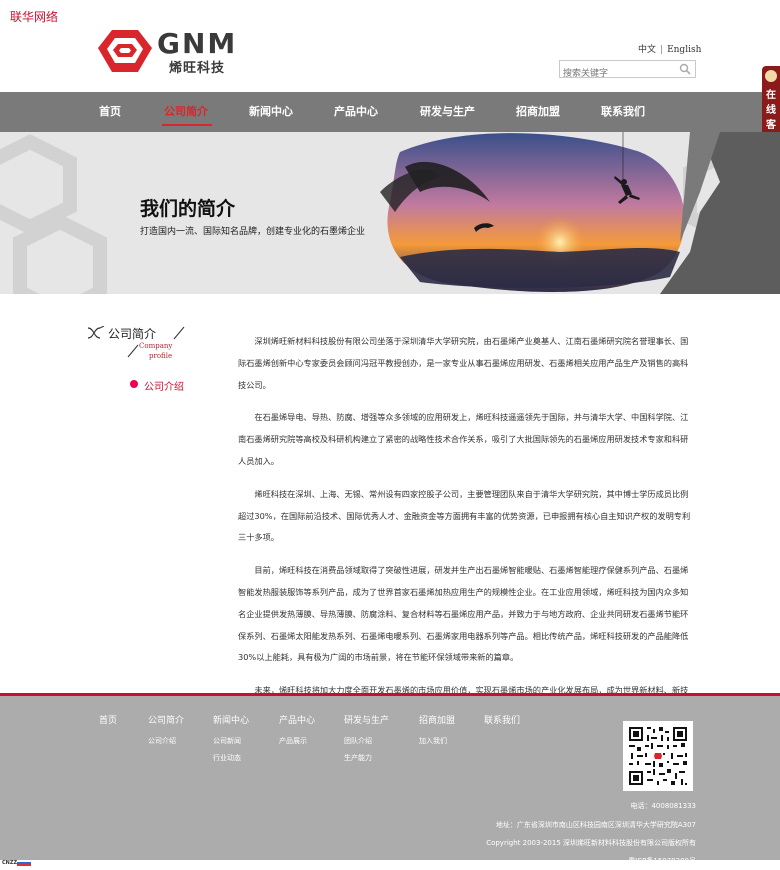 The image size is (780, 870). What do you see at coordinates (110, 112) in the screenshot?
I see `nav-item-home: 首页` at bounding box center [110, 112].